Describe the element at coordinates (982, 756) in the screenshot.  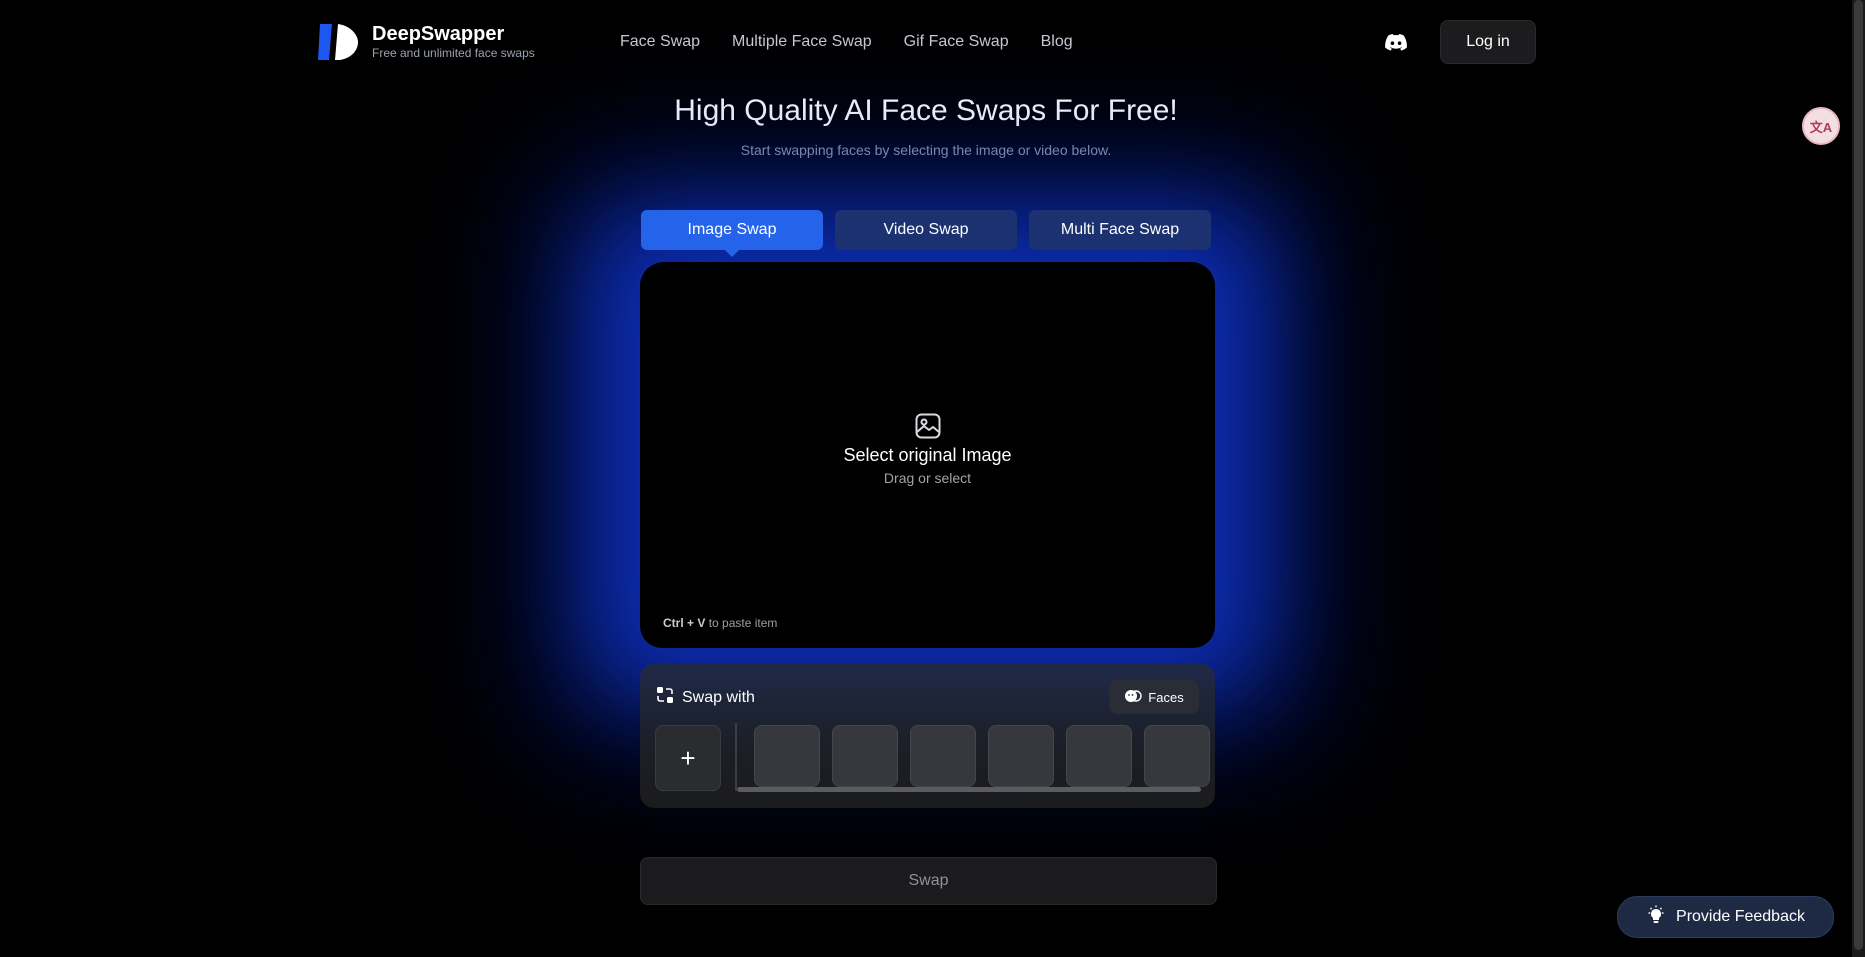
I see `face-slots` at that location.